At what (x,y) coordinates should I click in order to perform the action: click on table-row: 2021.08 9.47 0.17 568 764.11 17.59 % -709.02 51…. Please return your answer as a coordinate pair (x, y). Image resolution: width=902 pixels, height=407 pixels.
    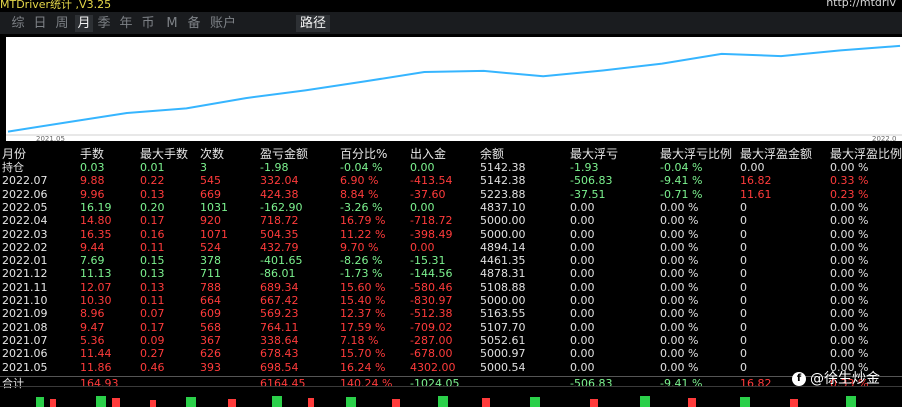
    Looking at the image, I should click on (451, 327).